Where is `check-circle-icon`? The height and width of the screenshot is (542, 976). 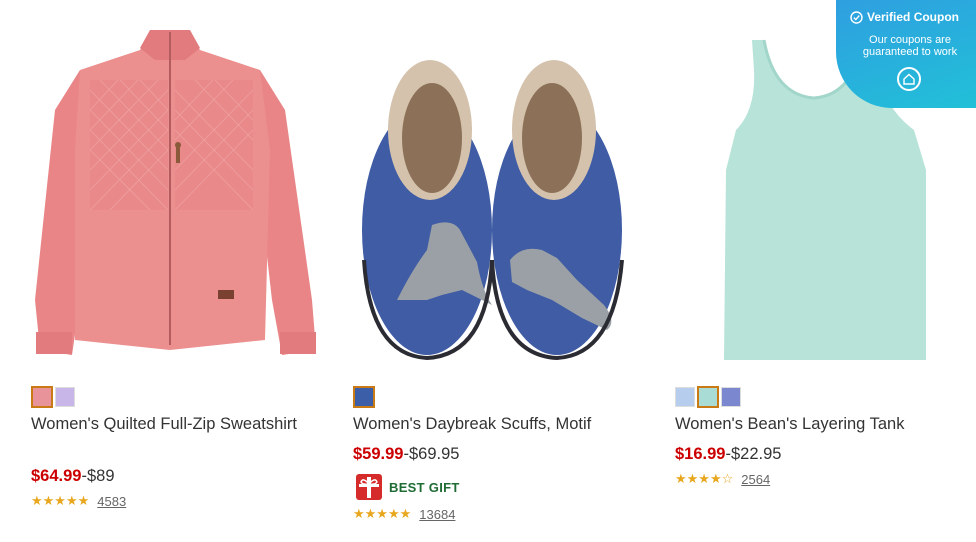
check-circle-icon is located at coordinates (856, 17).